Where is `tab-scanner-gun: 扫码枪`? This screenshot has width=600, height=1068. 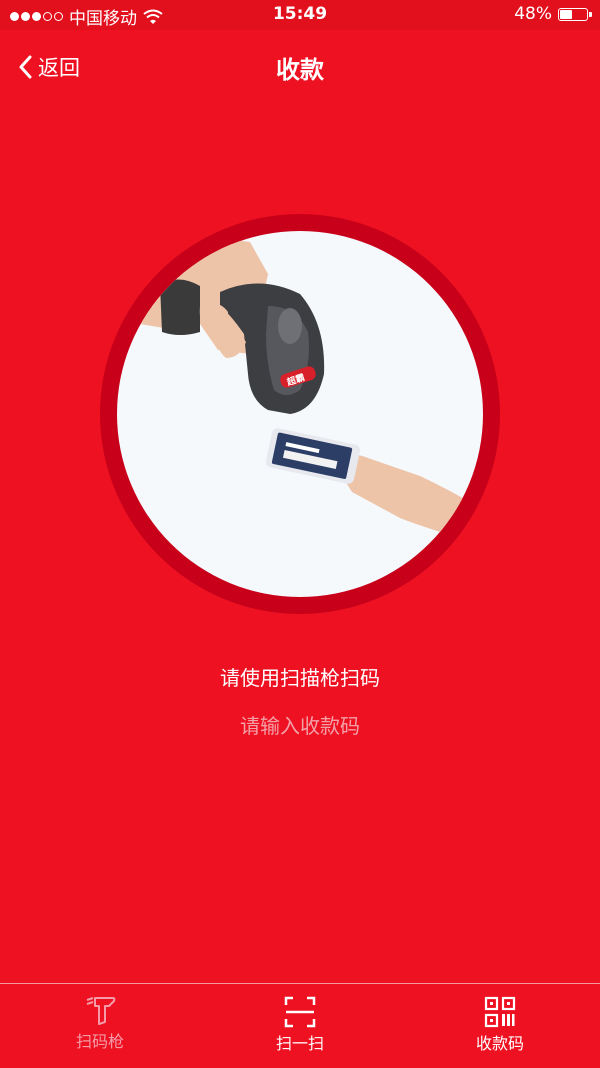 tab-scanner-gun: 扫码枪 is located at coordinates (100, 1026).